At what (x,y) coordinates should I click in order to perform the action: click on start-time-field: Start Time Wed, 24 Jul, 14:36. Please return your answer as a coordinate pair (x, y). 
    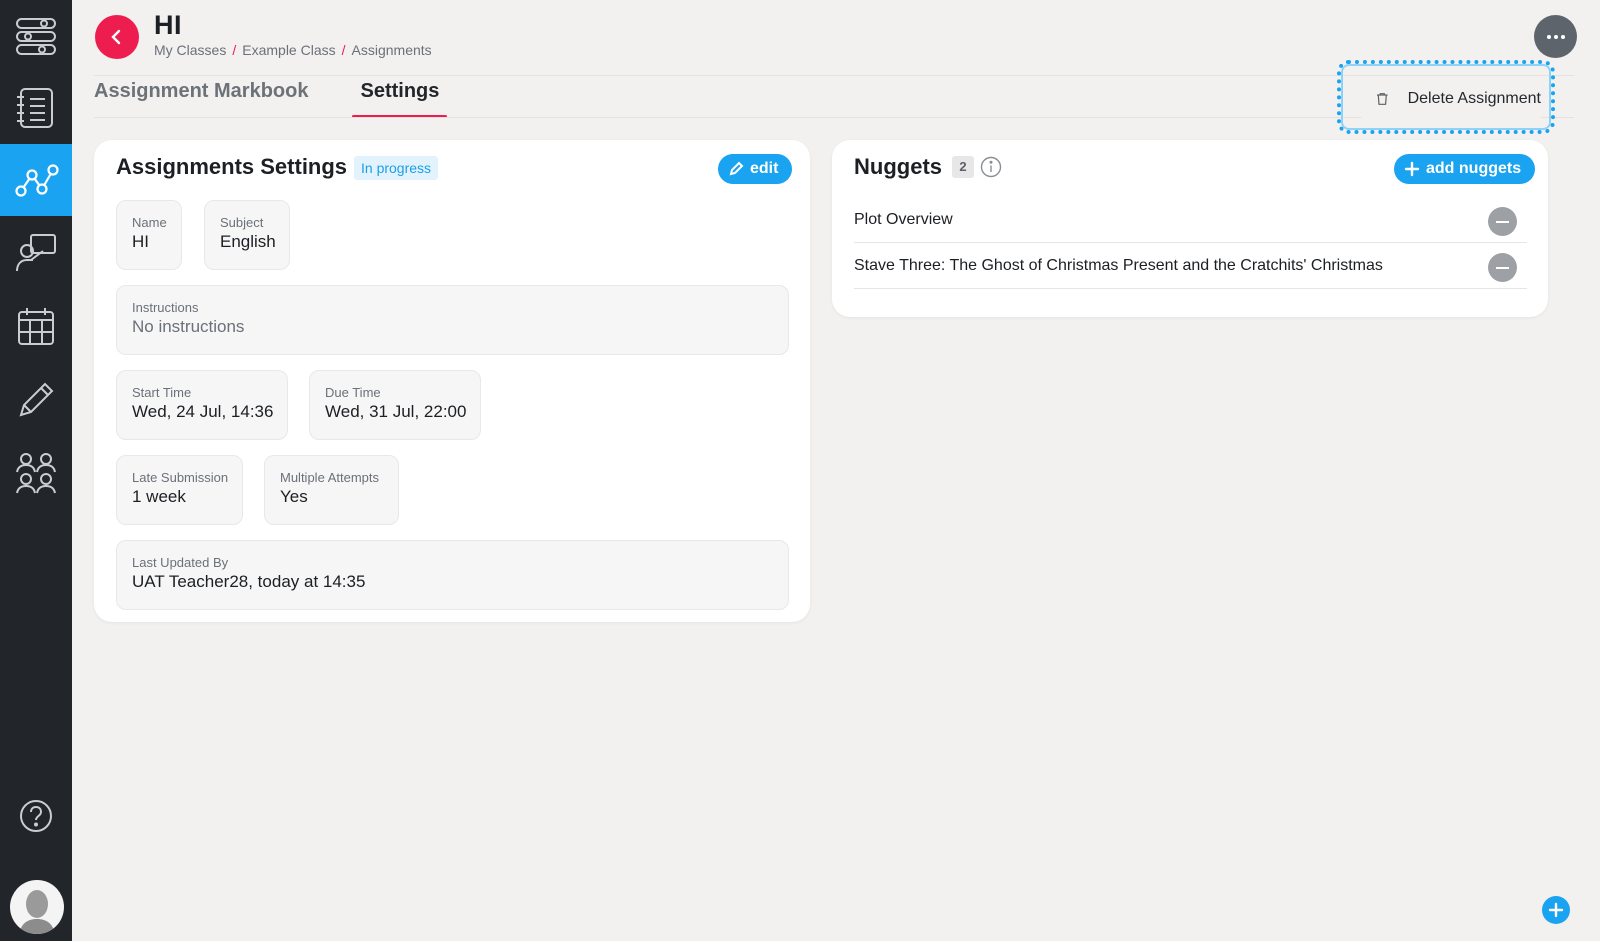
    Looking at the image, I should click on (202, 405).